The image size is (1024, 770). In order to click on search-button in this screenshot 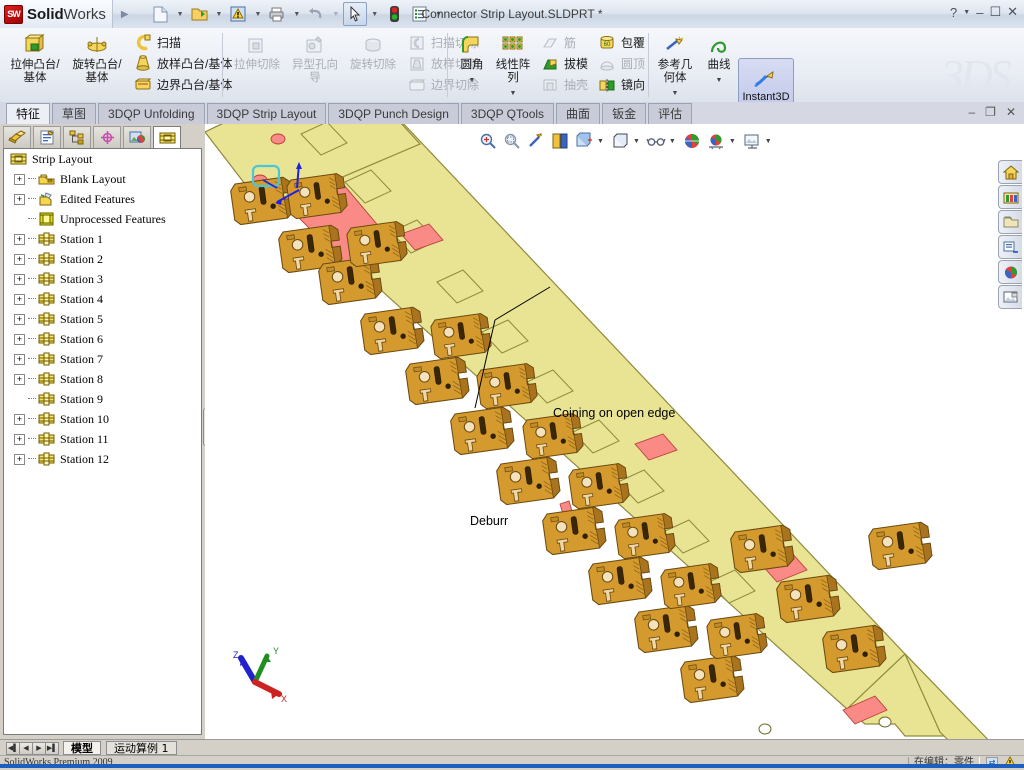, I will do `click(1010, 247)`.